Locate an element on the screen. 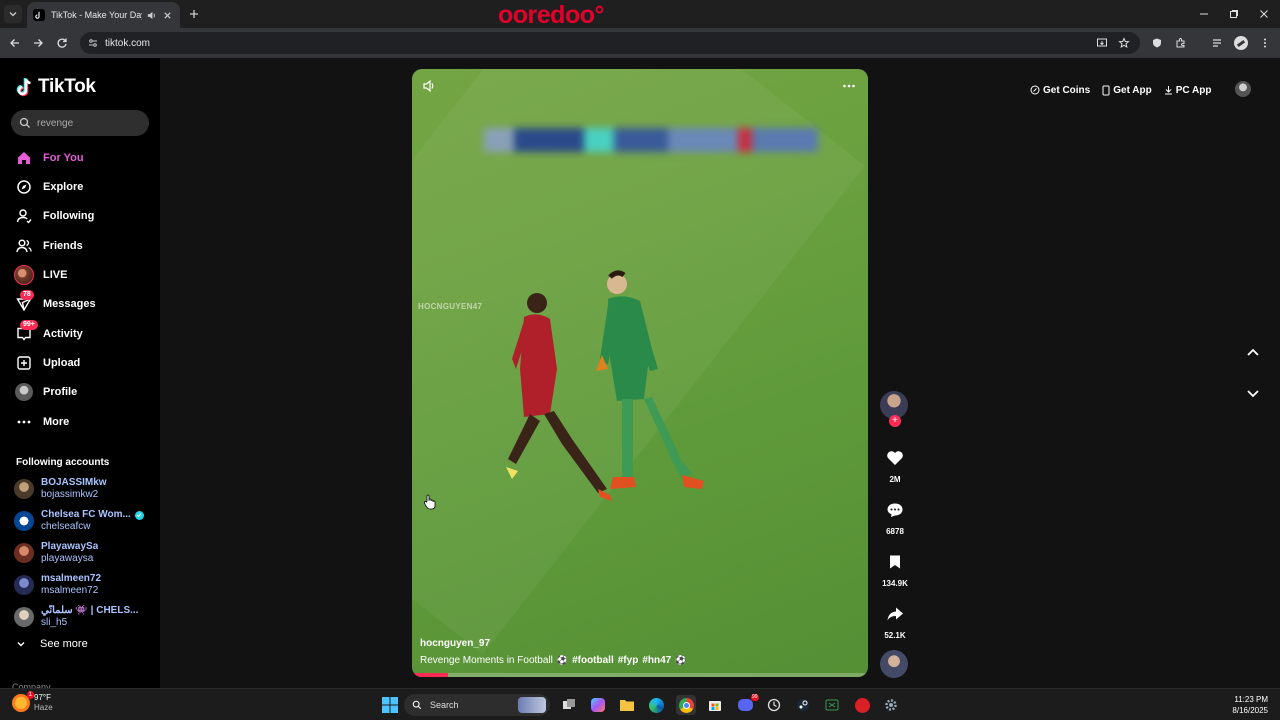  mute-toggle-button is located at coordinates (429, 86).